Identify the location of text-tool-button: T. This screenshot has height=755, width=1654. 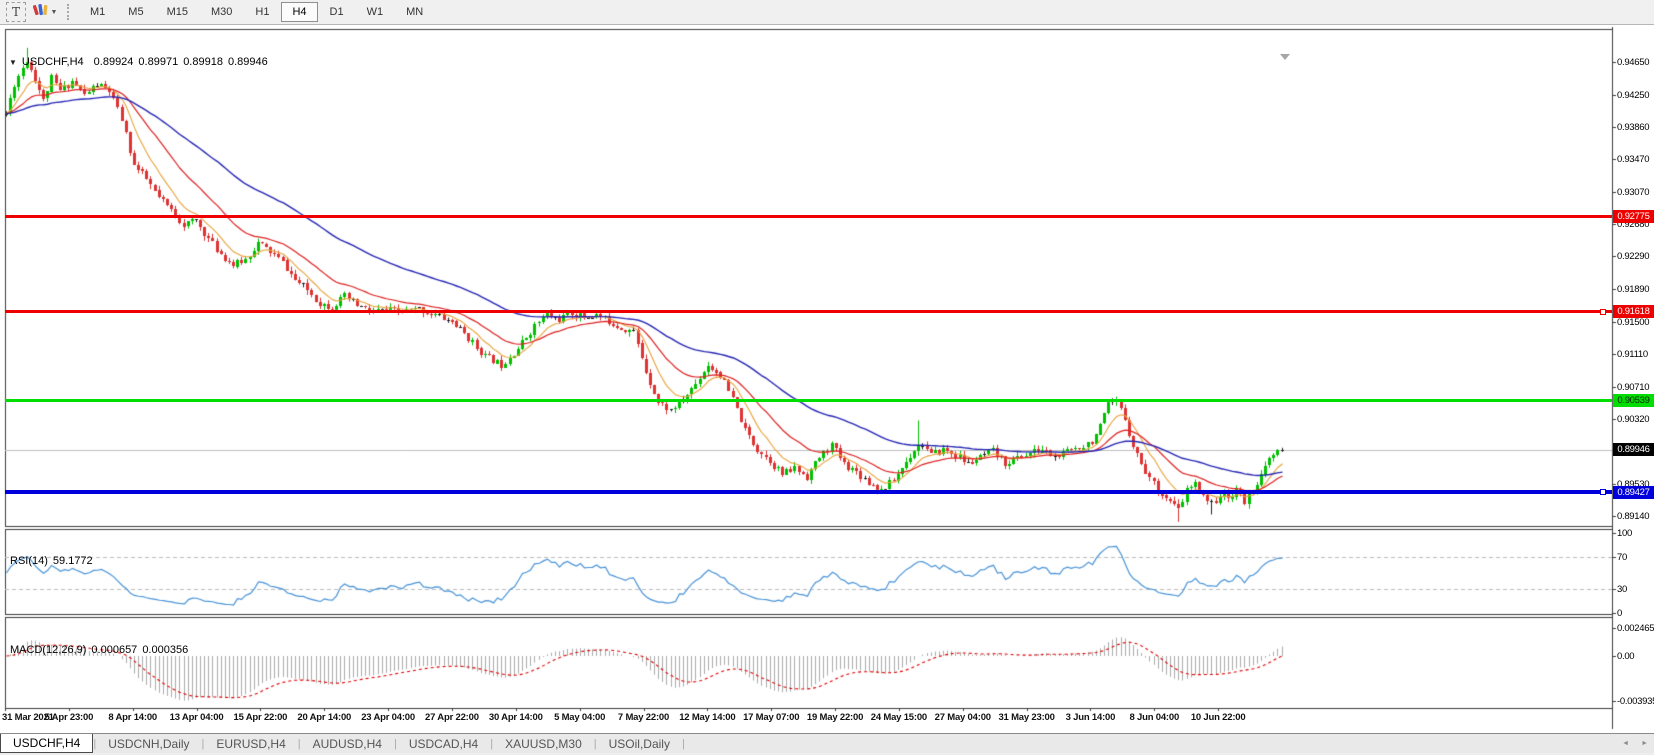
(16, 12).